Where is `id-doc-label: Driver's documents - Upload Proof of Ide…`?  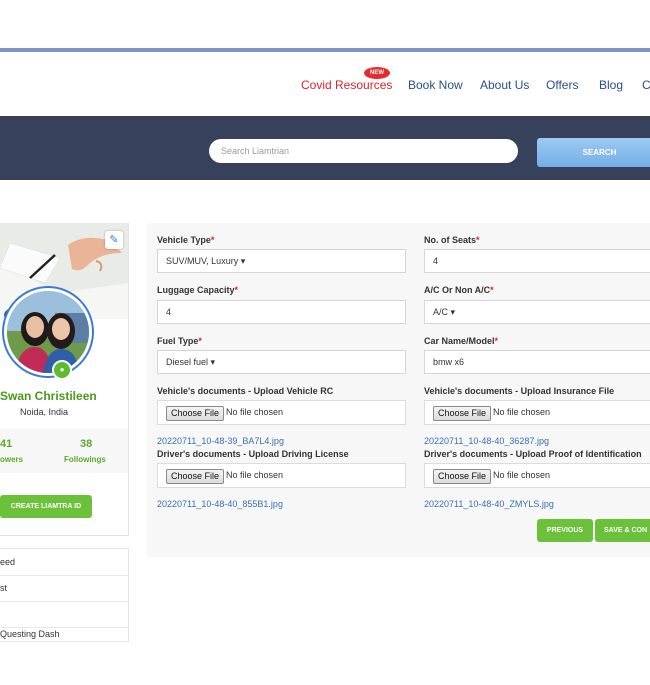 id-doc-label: Driver's documents - Upload Proof of Ide… is located at coordinates (533, 454).